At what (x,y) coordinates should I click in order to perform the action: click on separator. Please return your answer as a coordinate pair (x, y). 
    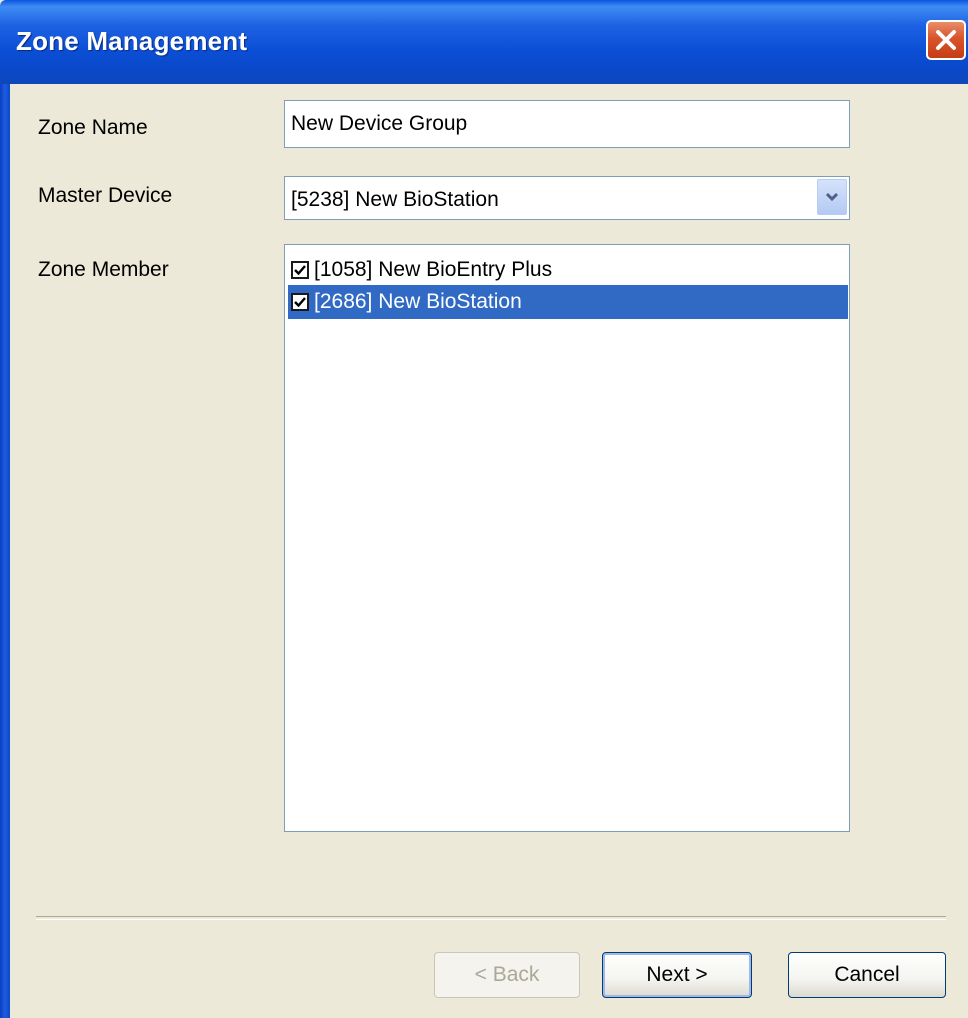
    Looking at the image, I should click on (491, 918).